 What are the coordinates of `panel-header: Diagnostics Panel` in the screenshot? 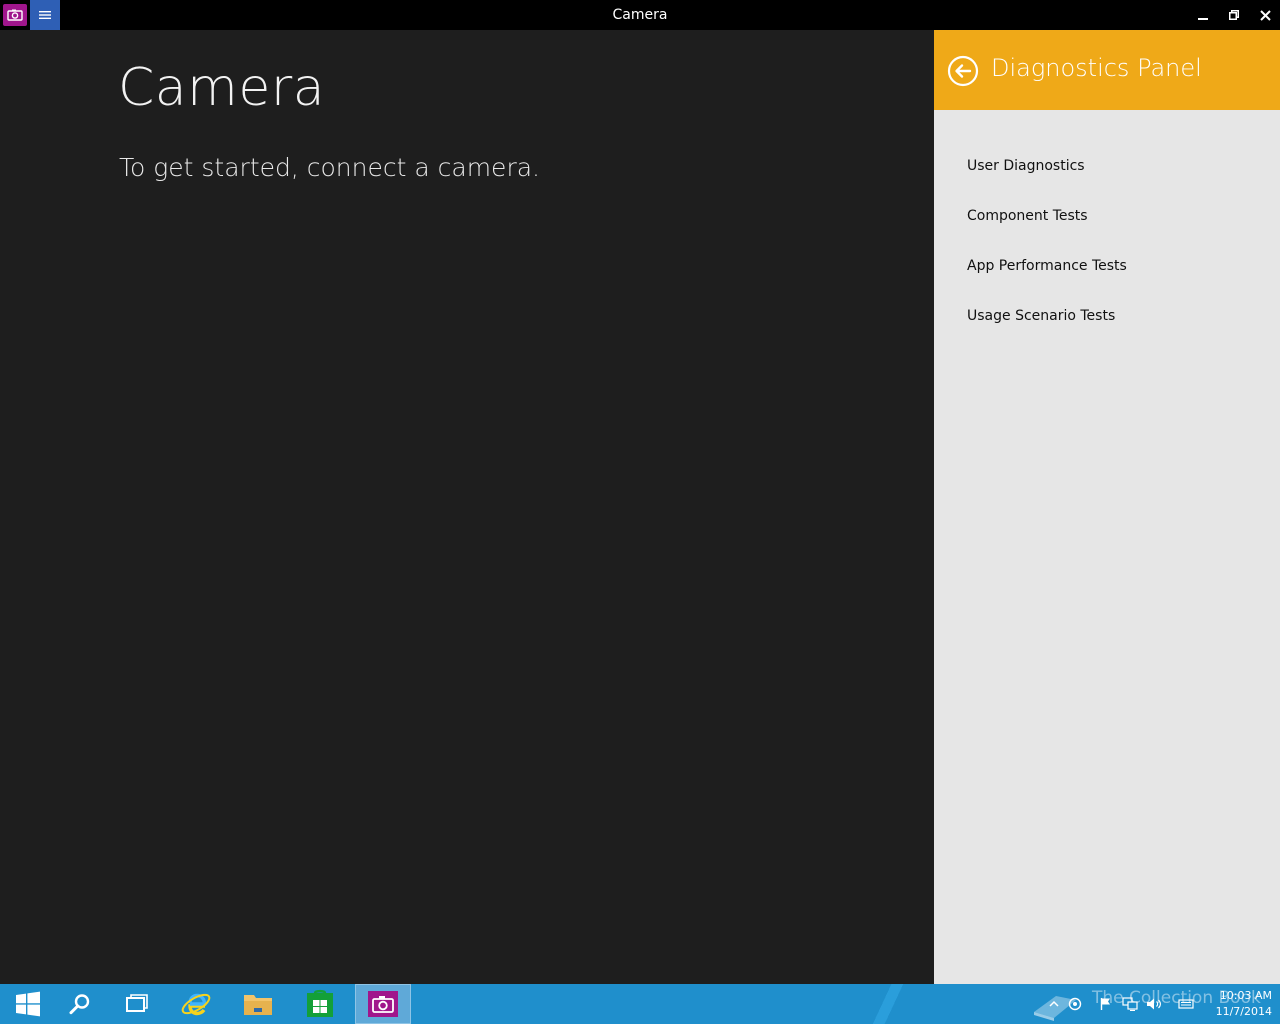 It's located at (1107, 70).